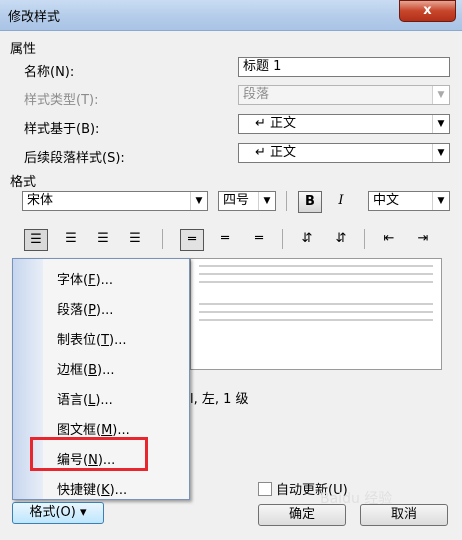 This screenshot has height=540, width=462. What do you see at coordinates (34, 17) in the screenshot?
I see `window-title: 修改样式` at bounding box center [34, 17].